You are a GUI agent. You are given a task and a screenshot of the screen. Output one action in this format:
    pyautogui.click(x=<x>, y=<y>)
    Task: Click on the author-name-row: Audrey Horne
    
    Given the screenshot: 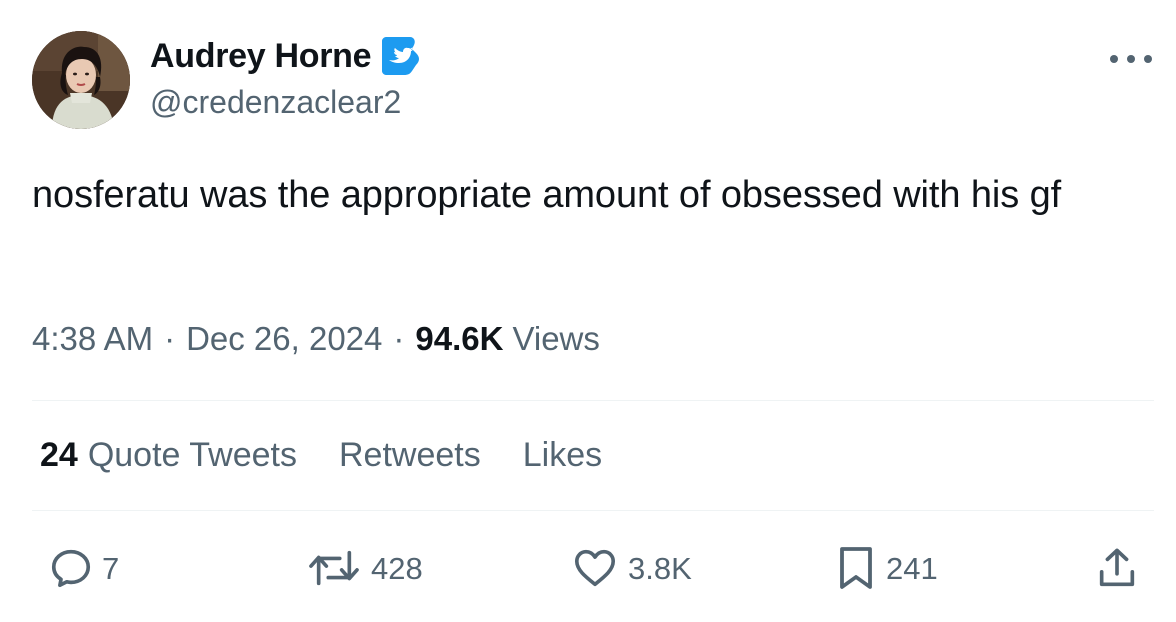 What is the action you would take?
    pyautogui.click(x=286, y=56)
    